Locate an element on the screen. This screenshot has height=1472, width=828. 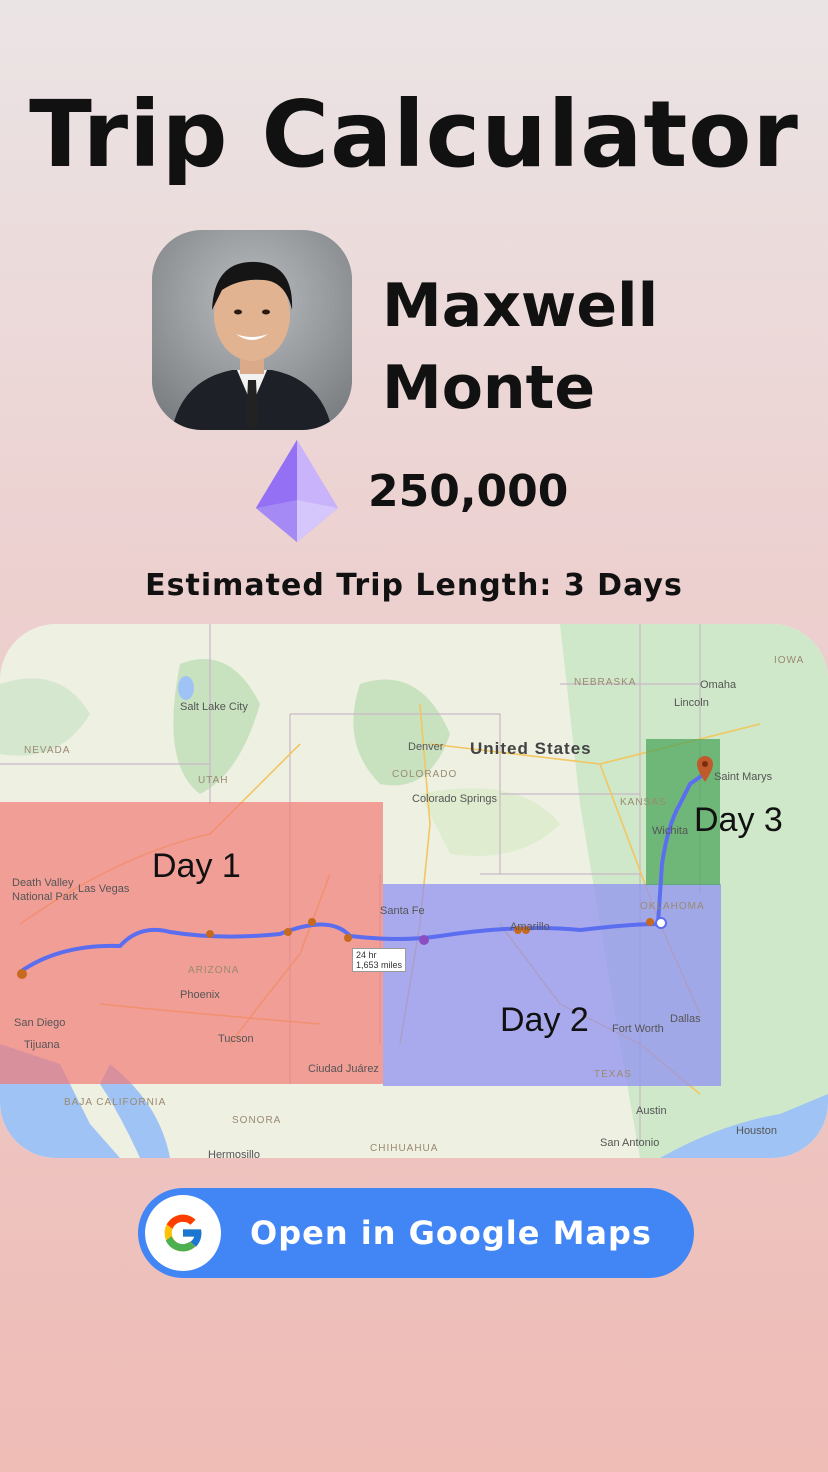
map-label-oklahoma: OKLAHOMA is located at coordinates (672, 906).